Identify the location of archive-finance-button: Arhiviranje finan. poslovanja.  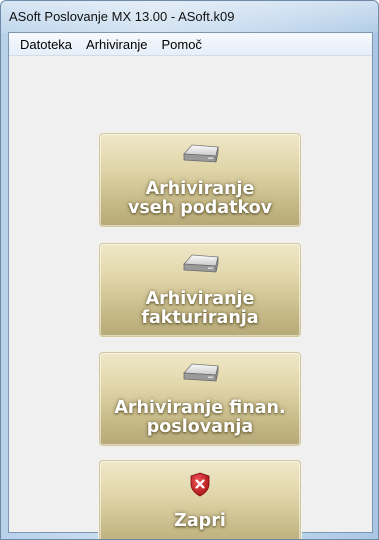
(200, 399).